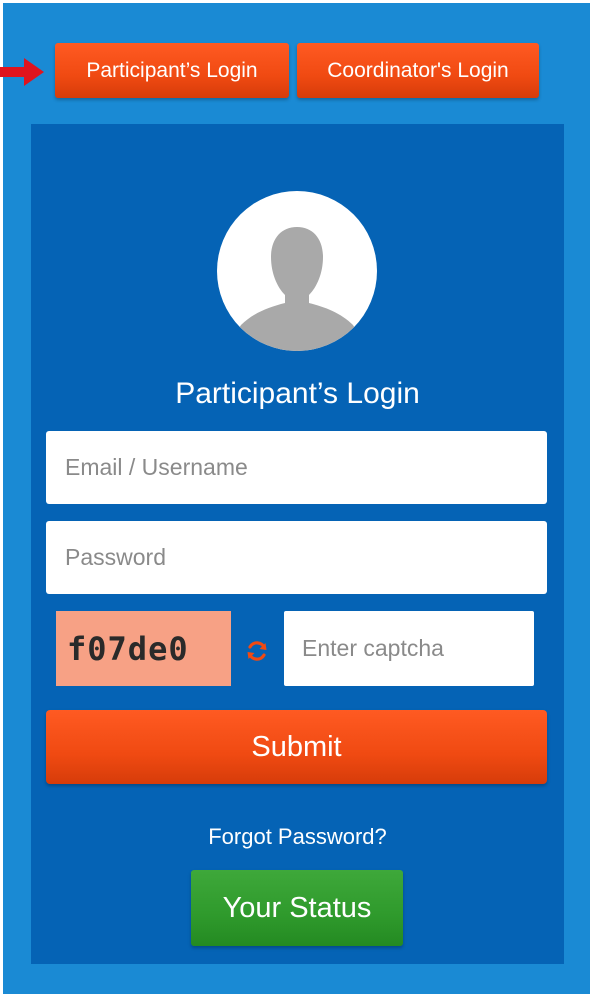 This screenshot has width=590, height=994. Describe the element at coordinates (296, 467) in the screenshot. I see `email-field` at that location.